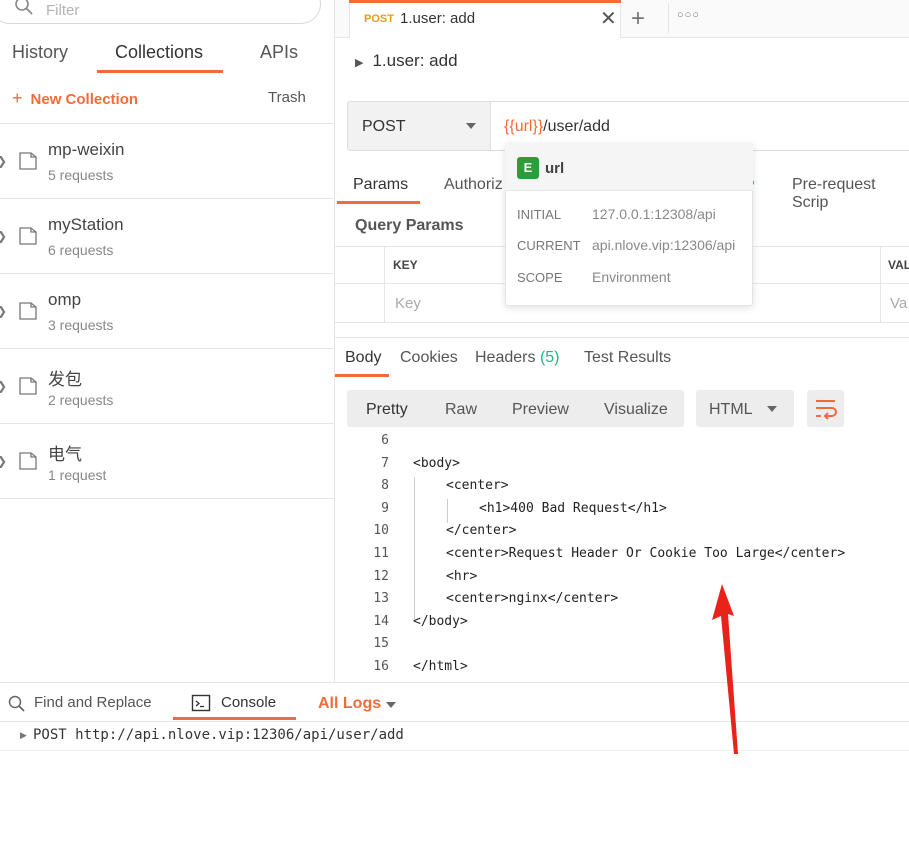 The width and height of the screenshot is (909, 851). What do you see at coordinates (167, 236) in the screenshot?
I see `collection-item: ❯ myStation 6 requests` at bounding box center [167, 236].